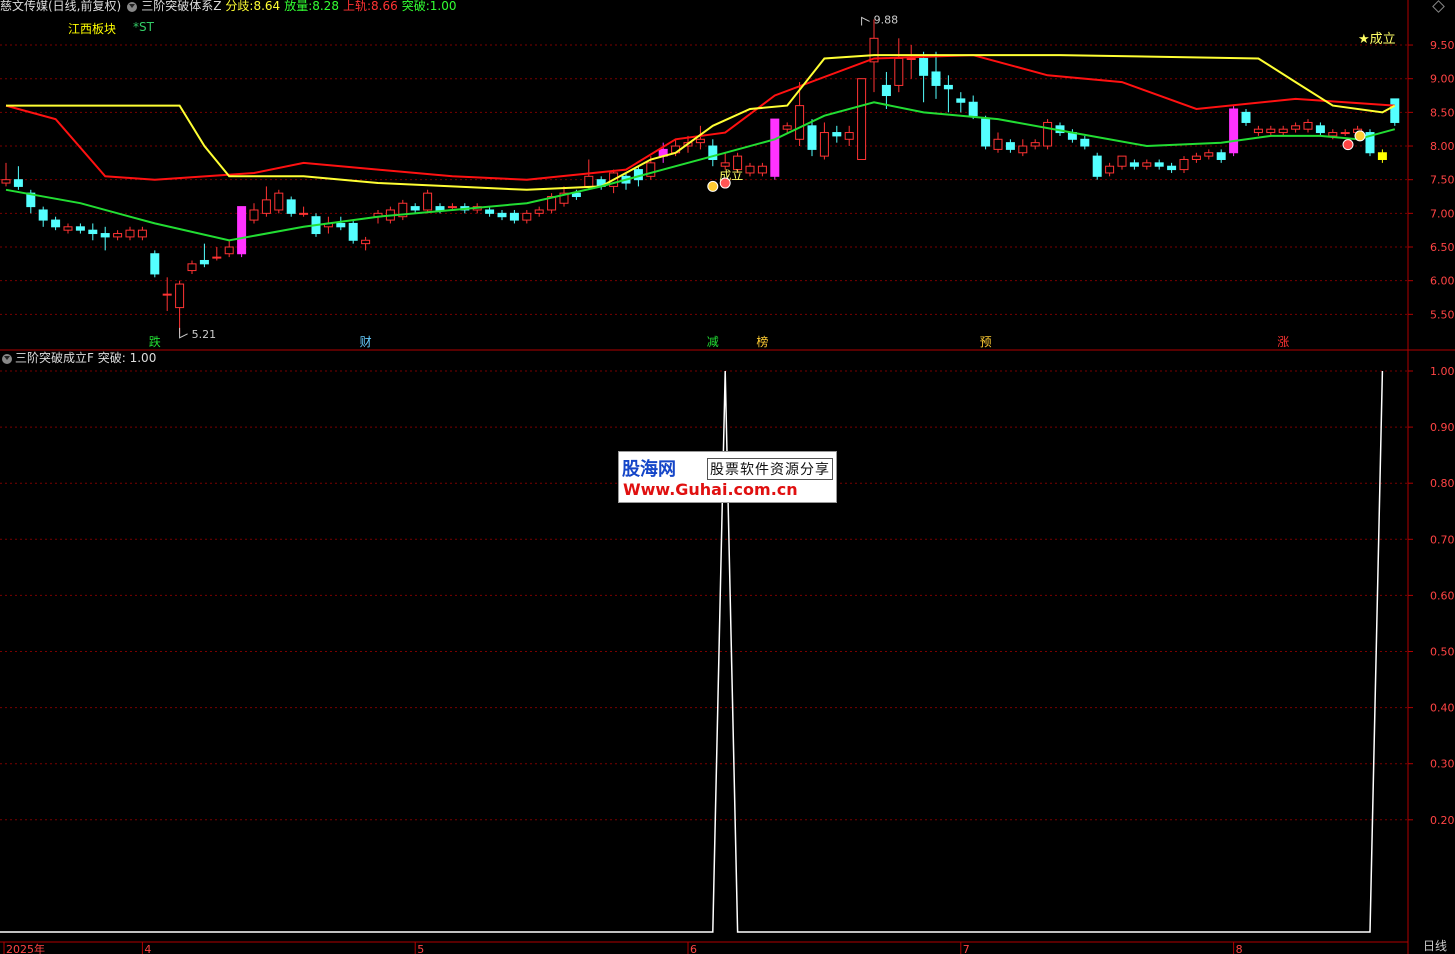 This screenshot has width=1455, height=954. Describe the element at coordinates (1442, 595) in the screenshot. I see `sub-tick-label: 0.60` at that location.